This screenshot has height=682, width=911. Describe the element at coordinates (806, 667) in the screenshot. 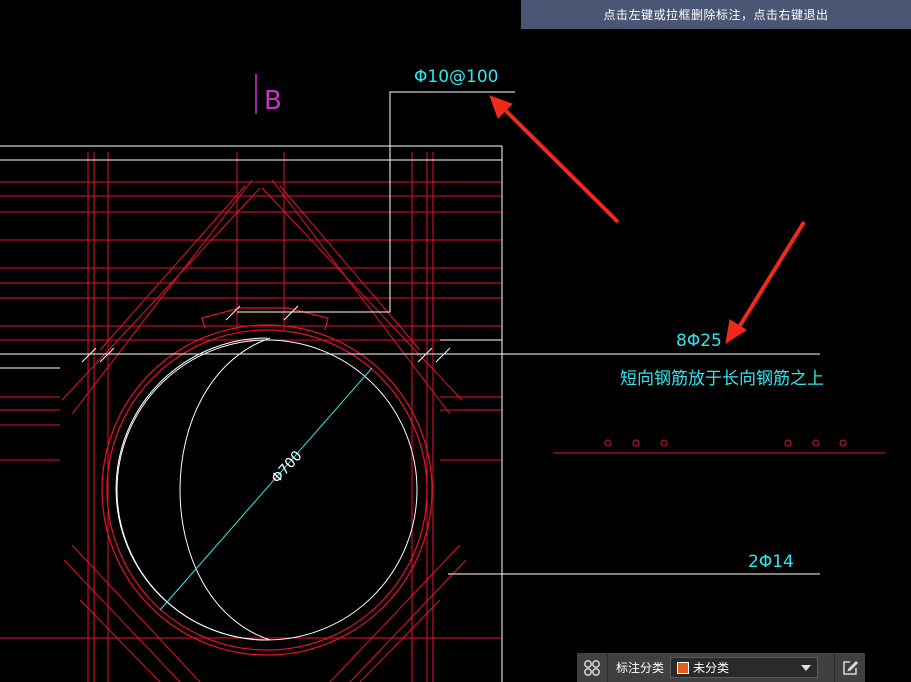

I see `chevron-down-icon` at that location.